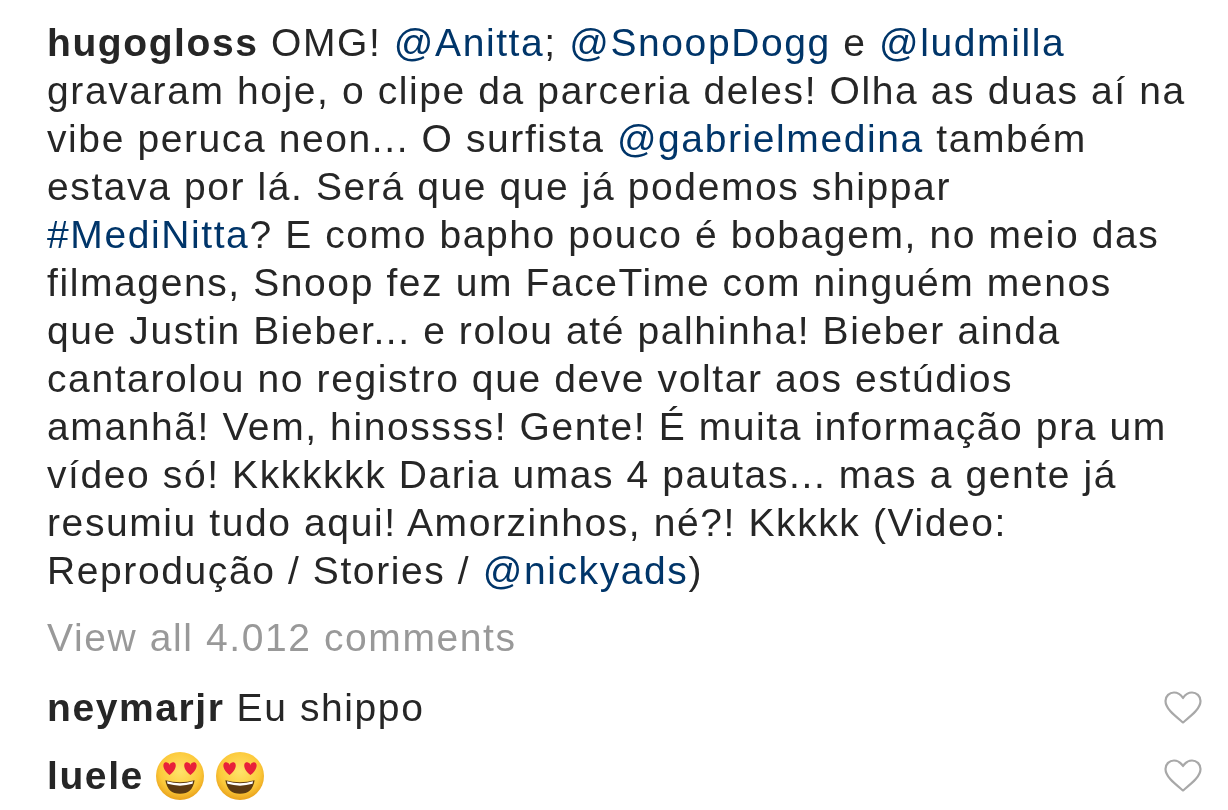  I want to click on mention-link: @nickyads, so click(585, 570).